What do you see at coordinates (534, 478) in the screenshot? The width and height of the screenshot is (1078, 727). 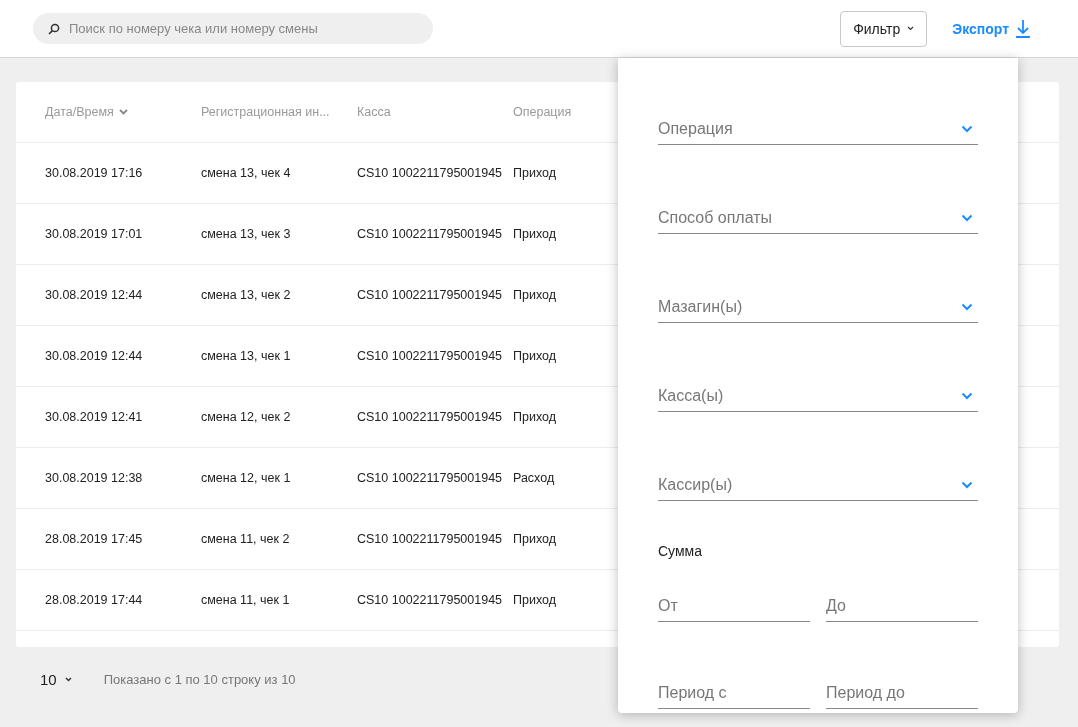 I see `table-cell: Расход` at bounding box center [534, 478].